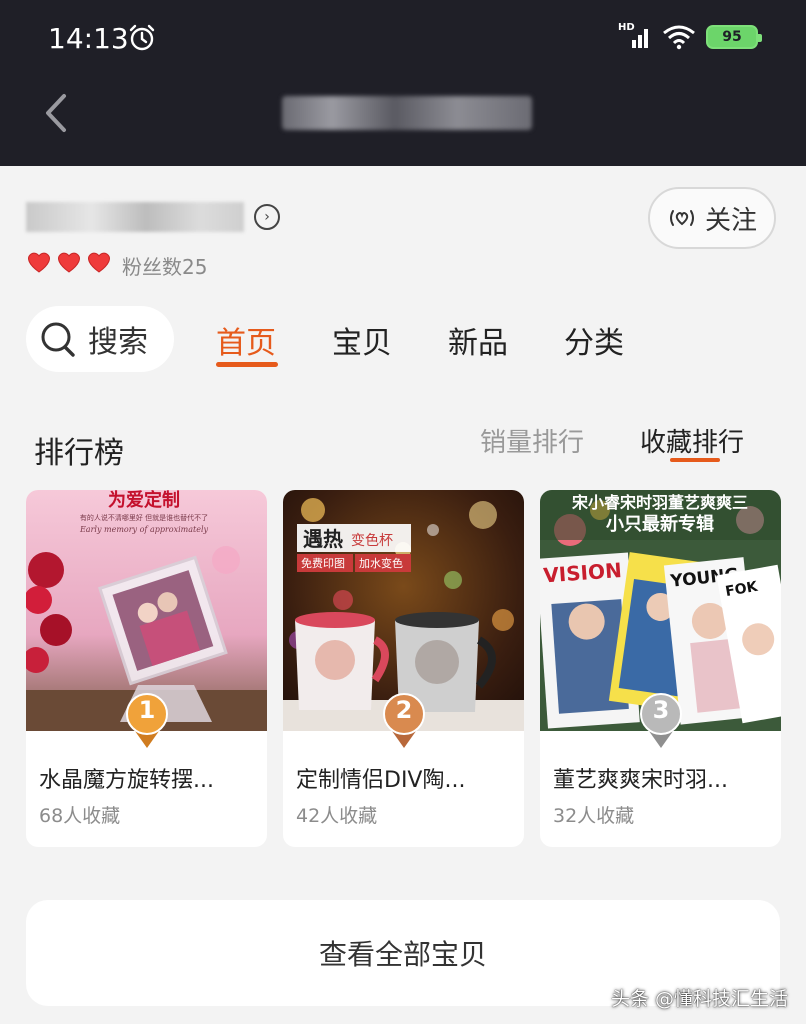 This screenshot has width=806, height=1024. I want to click on favorites-ranking-tab: 收藏排行, so click(692, 440).